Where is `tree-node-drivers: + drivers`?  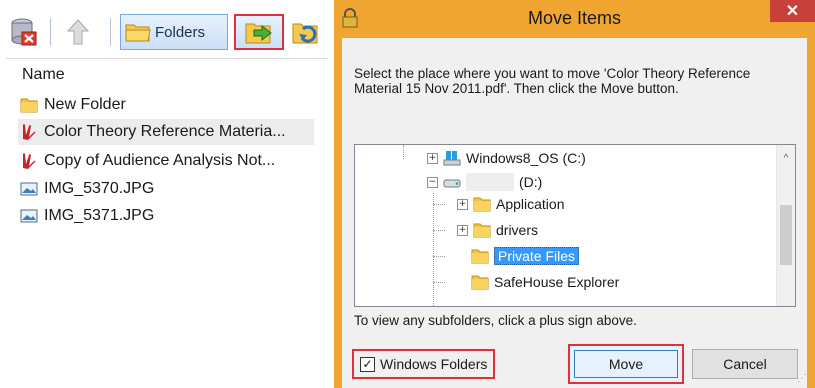 tree-node-drivers: + drivers is located at coordinates (497, 230).